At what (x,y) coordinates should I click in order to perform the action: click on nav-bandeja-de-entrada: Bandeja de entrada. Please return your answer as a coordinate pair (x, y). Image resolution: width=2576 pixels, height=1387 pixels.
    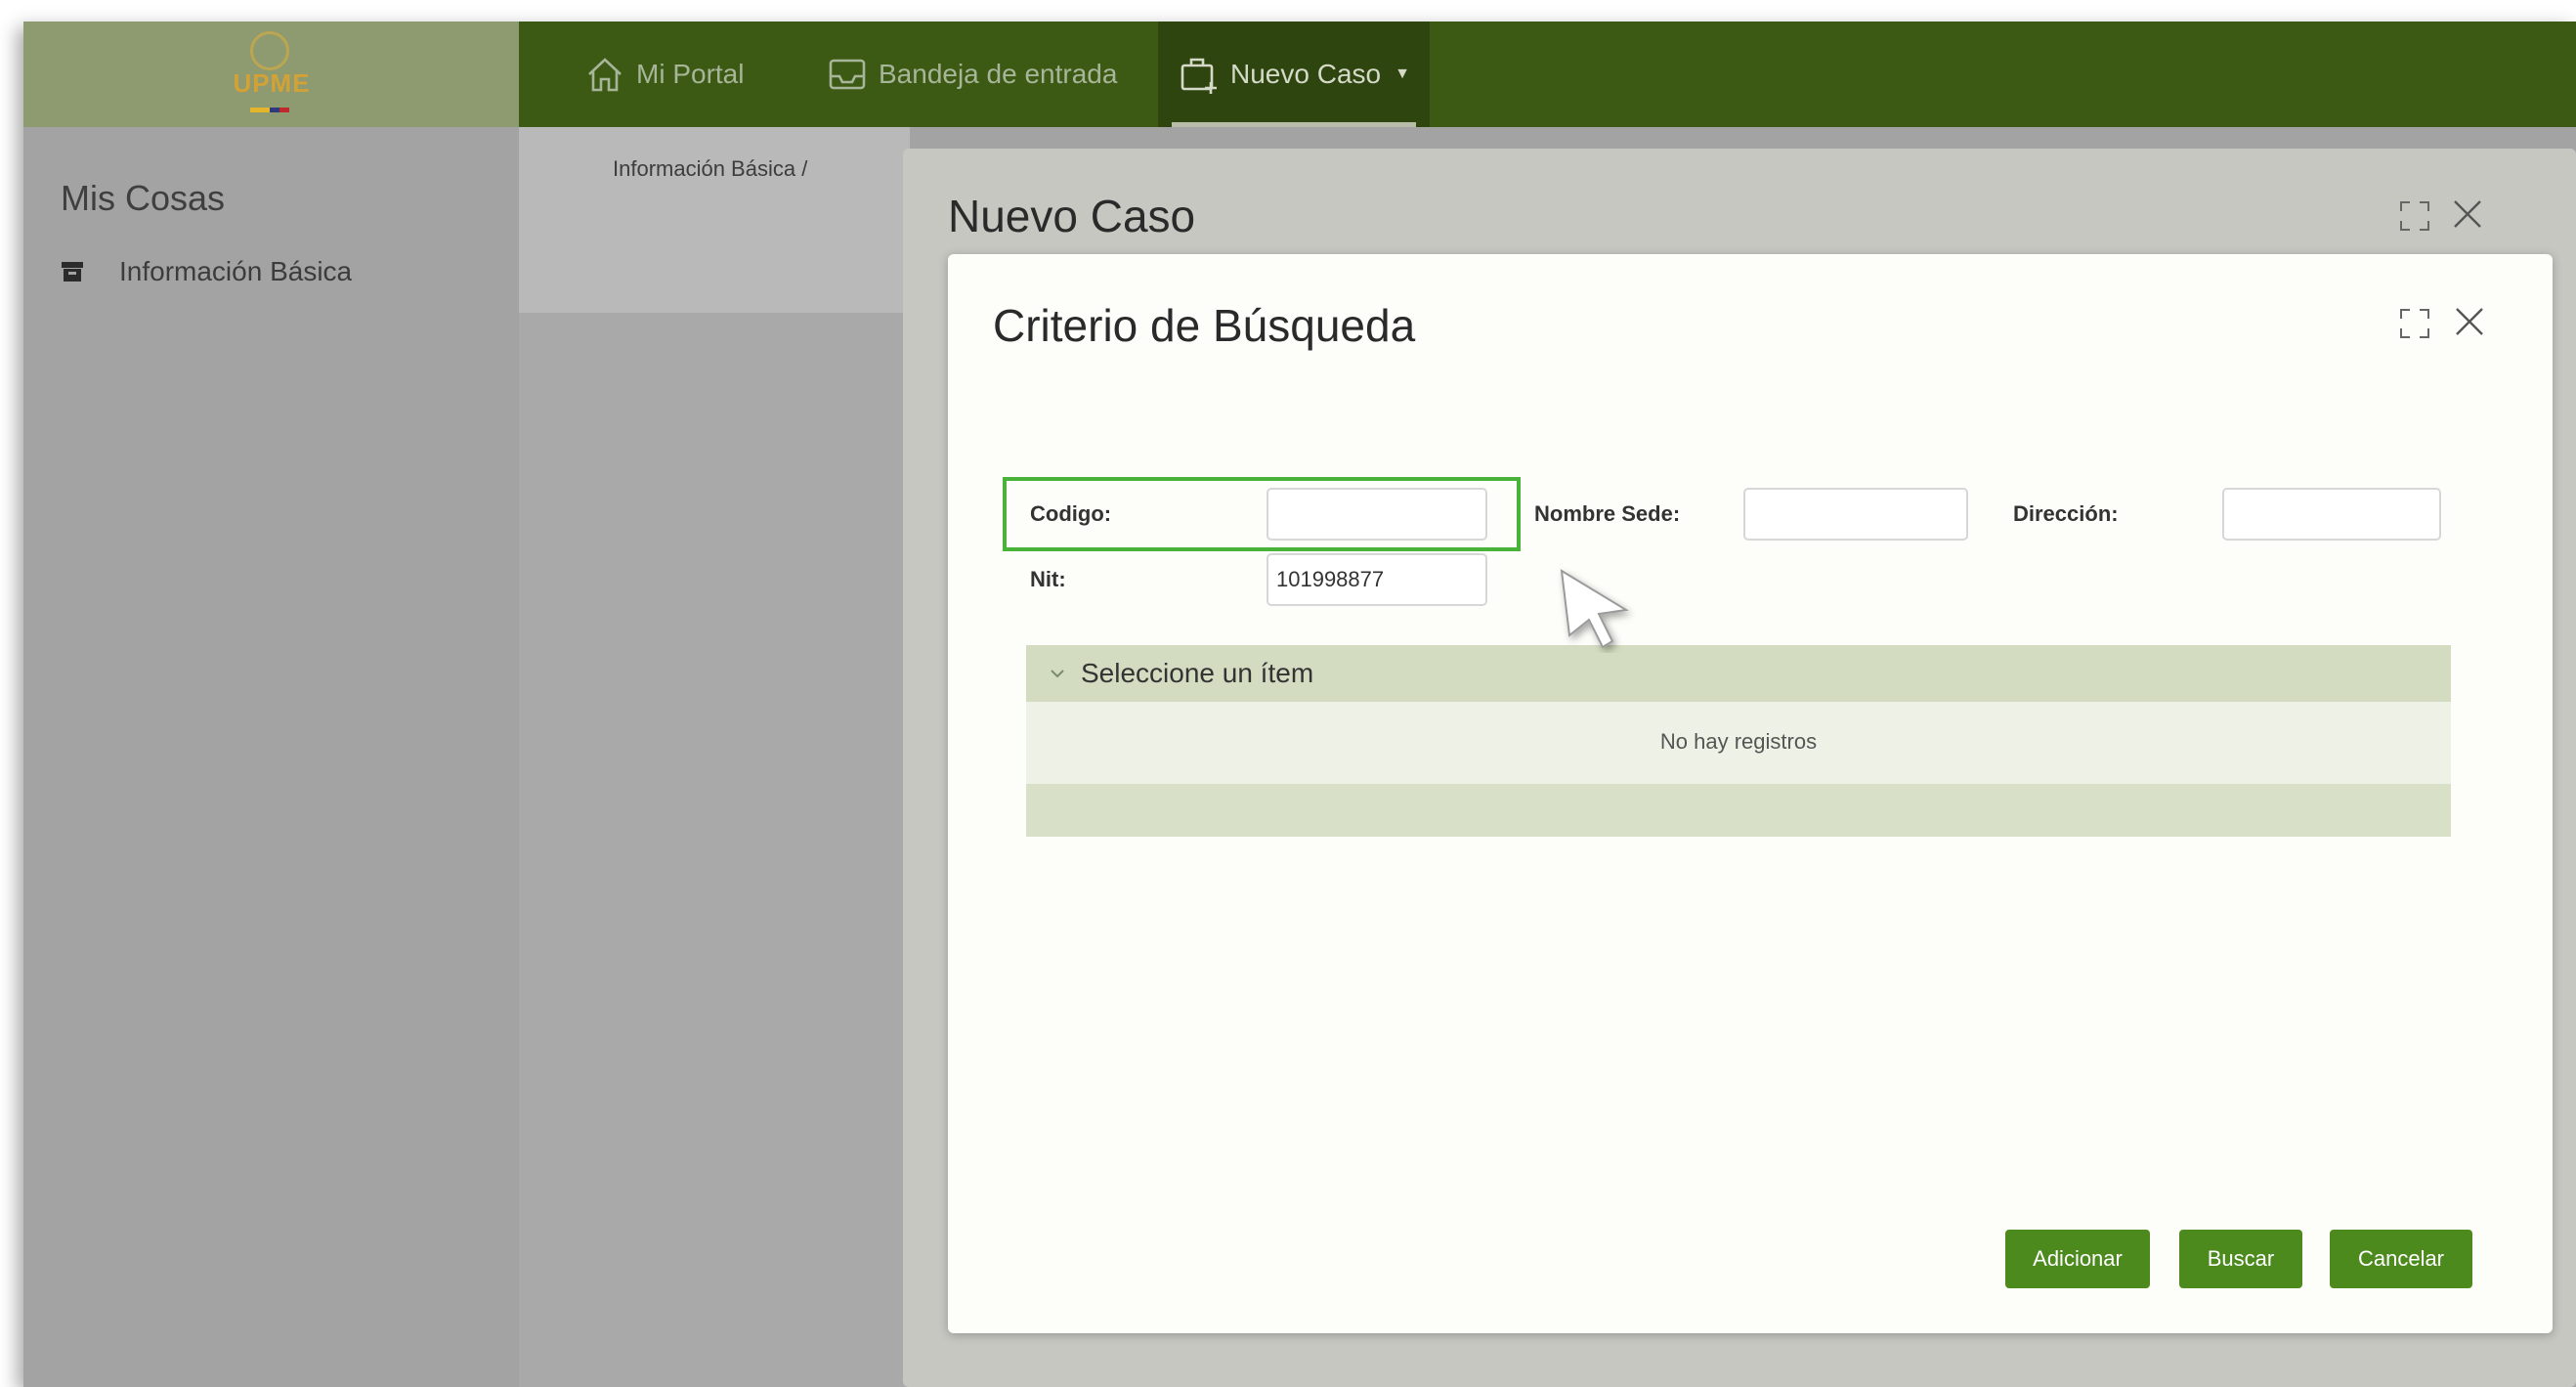
    Looking at the image, I should click on (972, 74).